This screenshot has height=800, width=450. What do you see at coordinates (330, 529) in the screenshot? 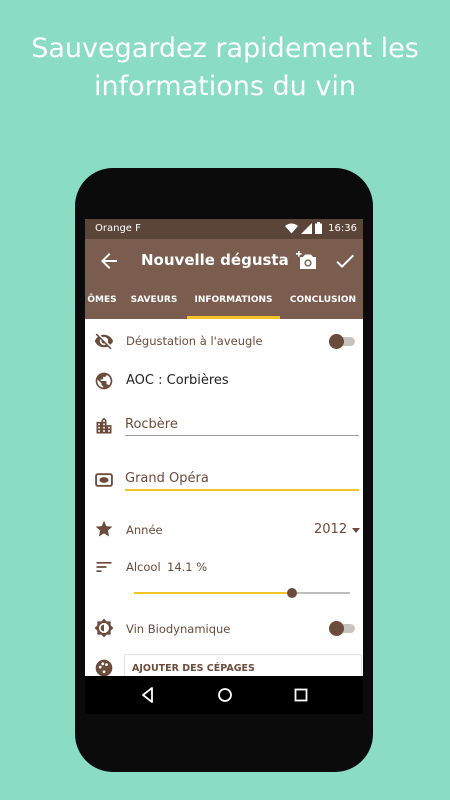
I see `year-dropdown: 2012` at bounding box center [330, 529].